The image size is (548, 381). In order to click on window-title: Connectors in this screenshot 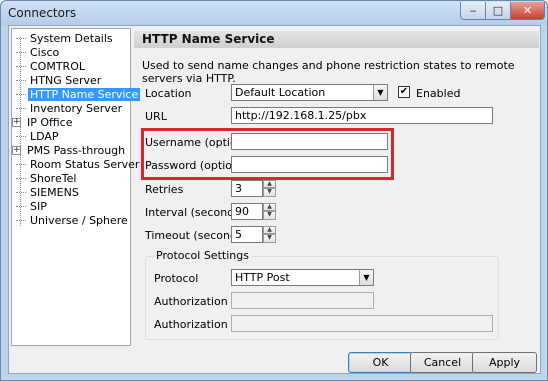, I will do `click(42, 13)`.